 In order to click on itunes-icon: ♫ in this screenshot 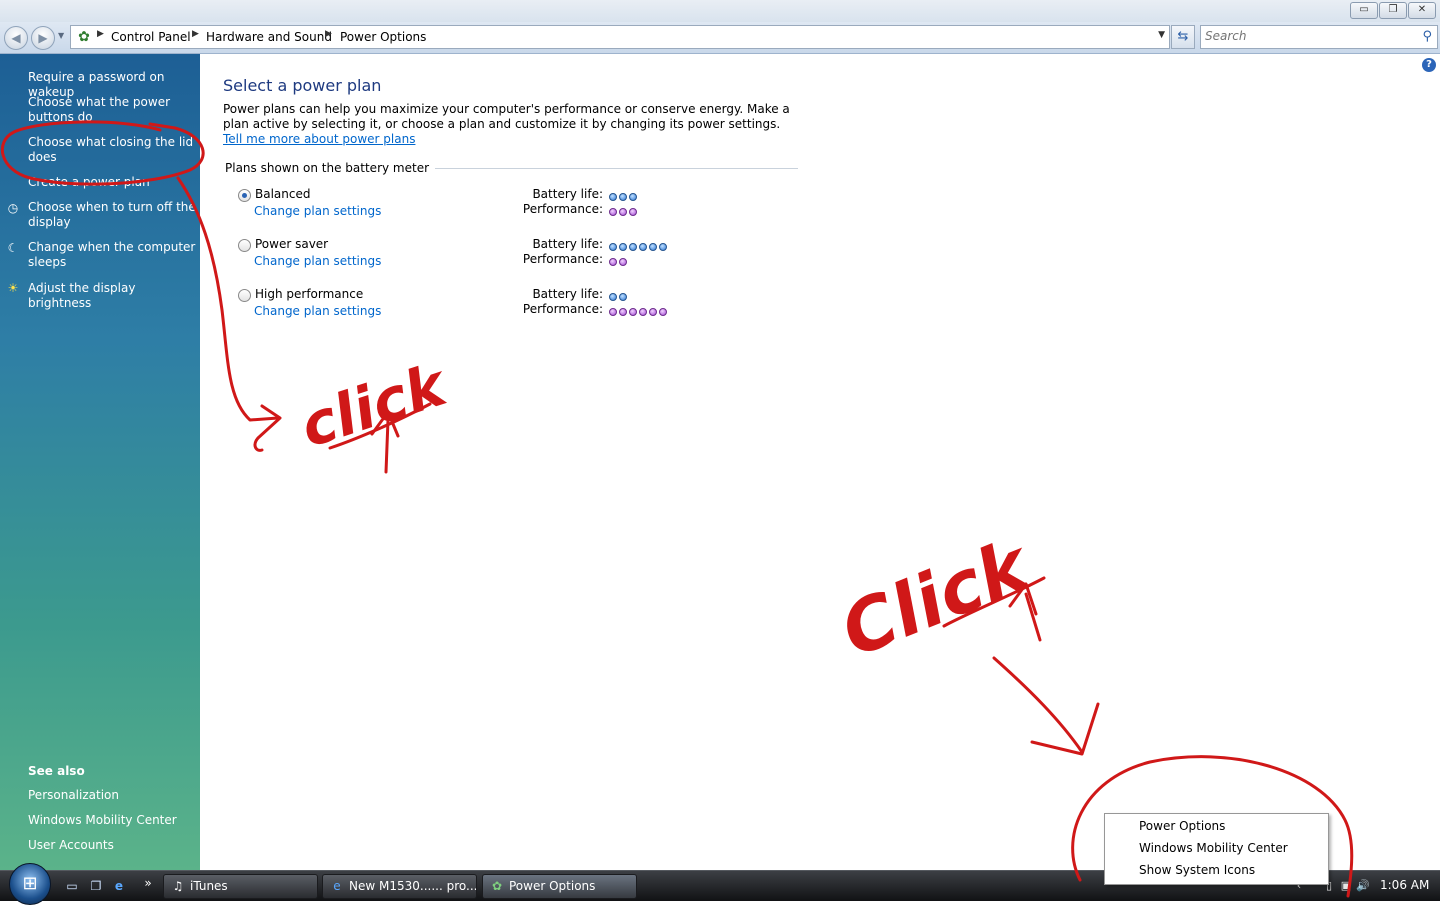, I will do `click(178, 886)`.